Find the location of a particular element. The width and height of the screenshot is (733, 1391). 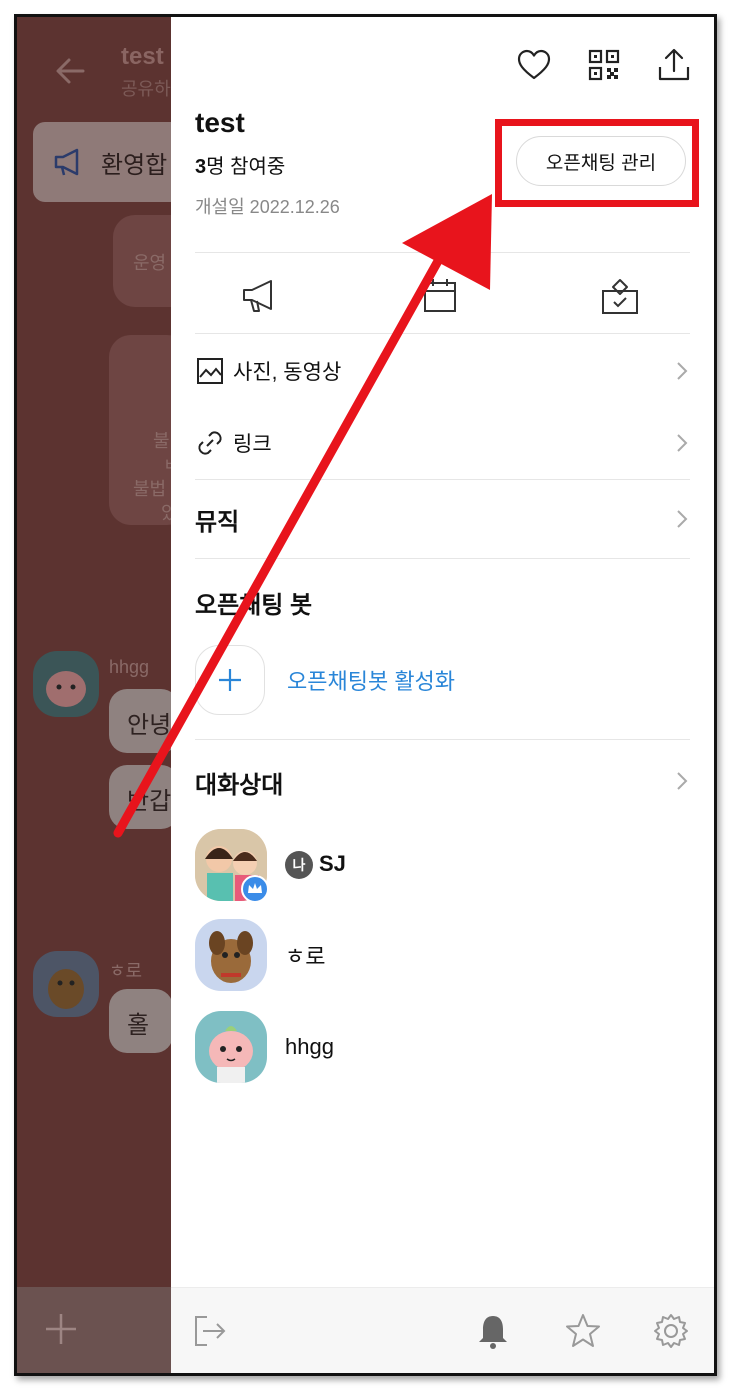

drawer-bottom-bar is located at coordinates (442, 1330).